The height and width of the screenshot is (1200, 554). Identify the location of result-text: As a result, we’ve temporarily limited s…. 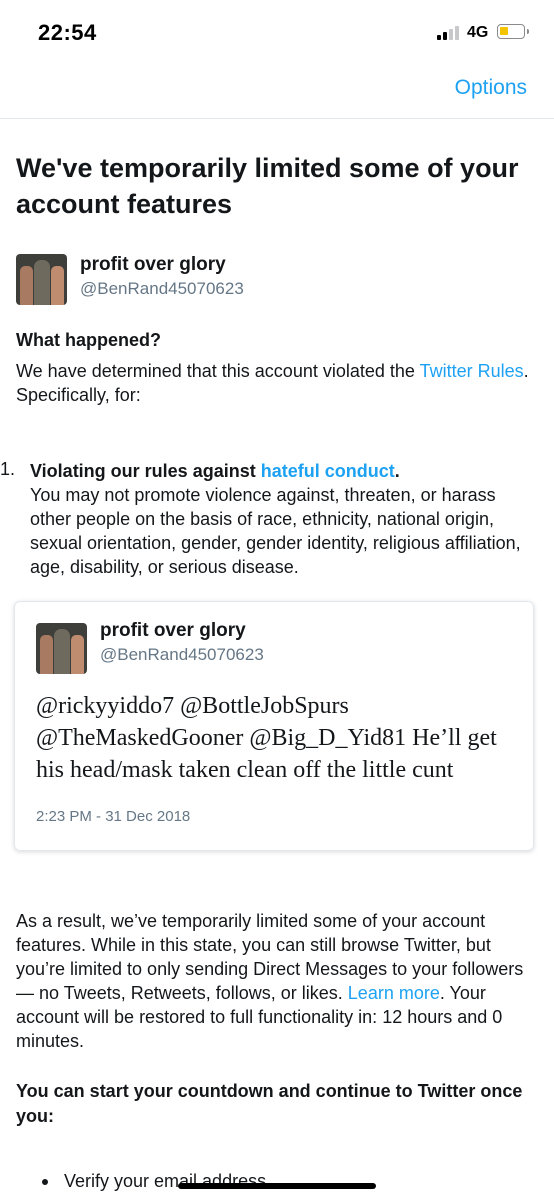
(278, 981).